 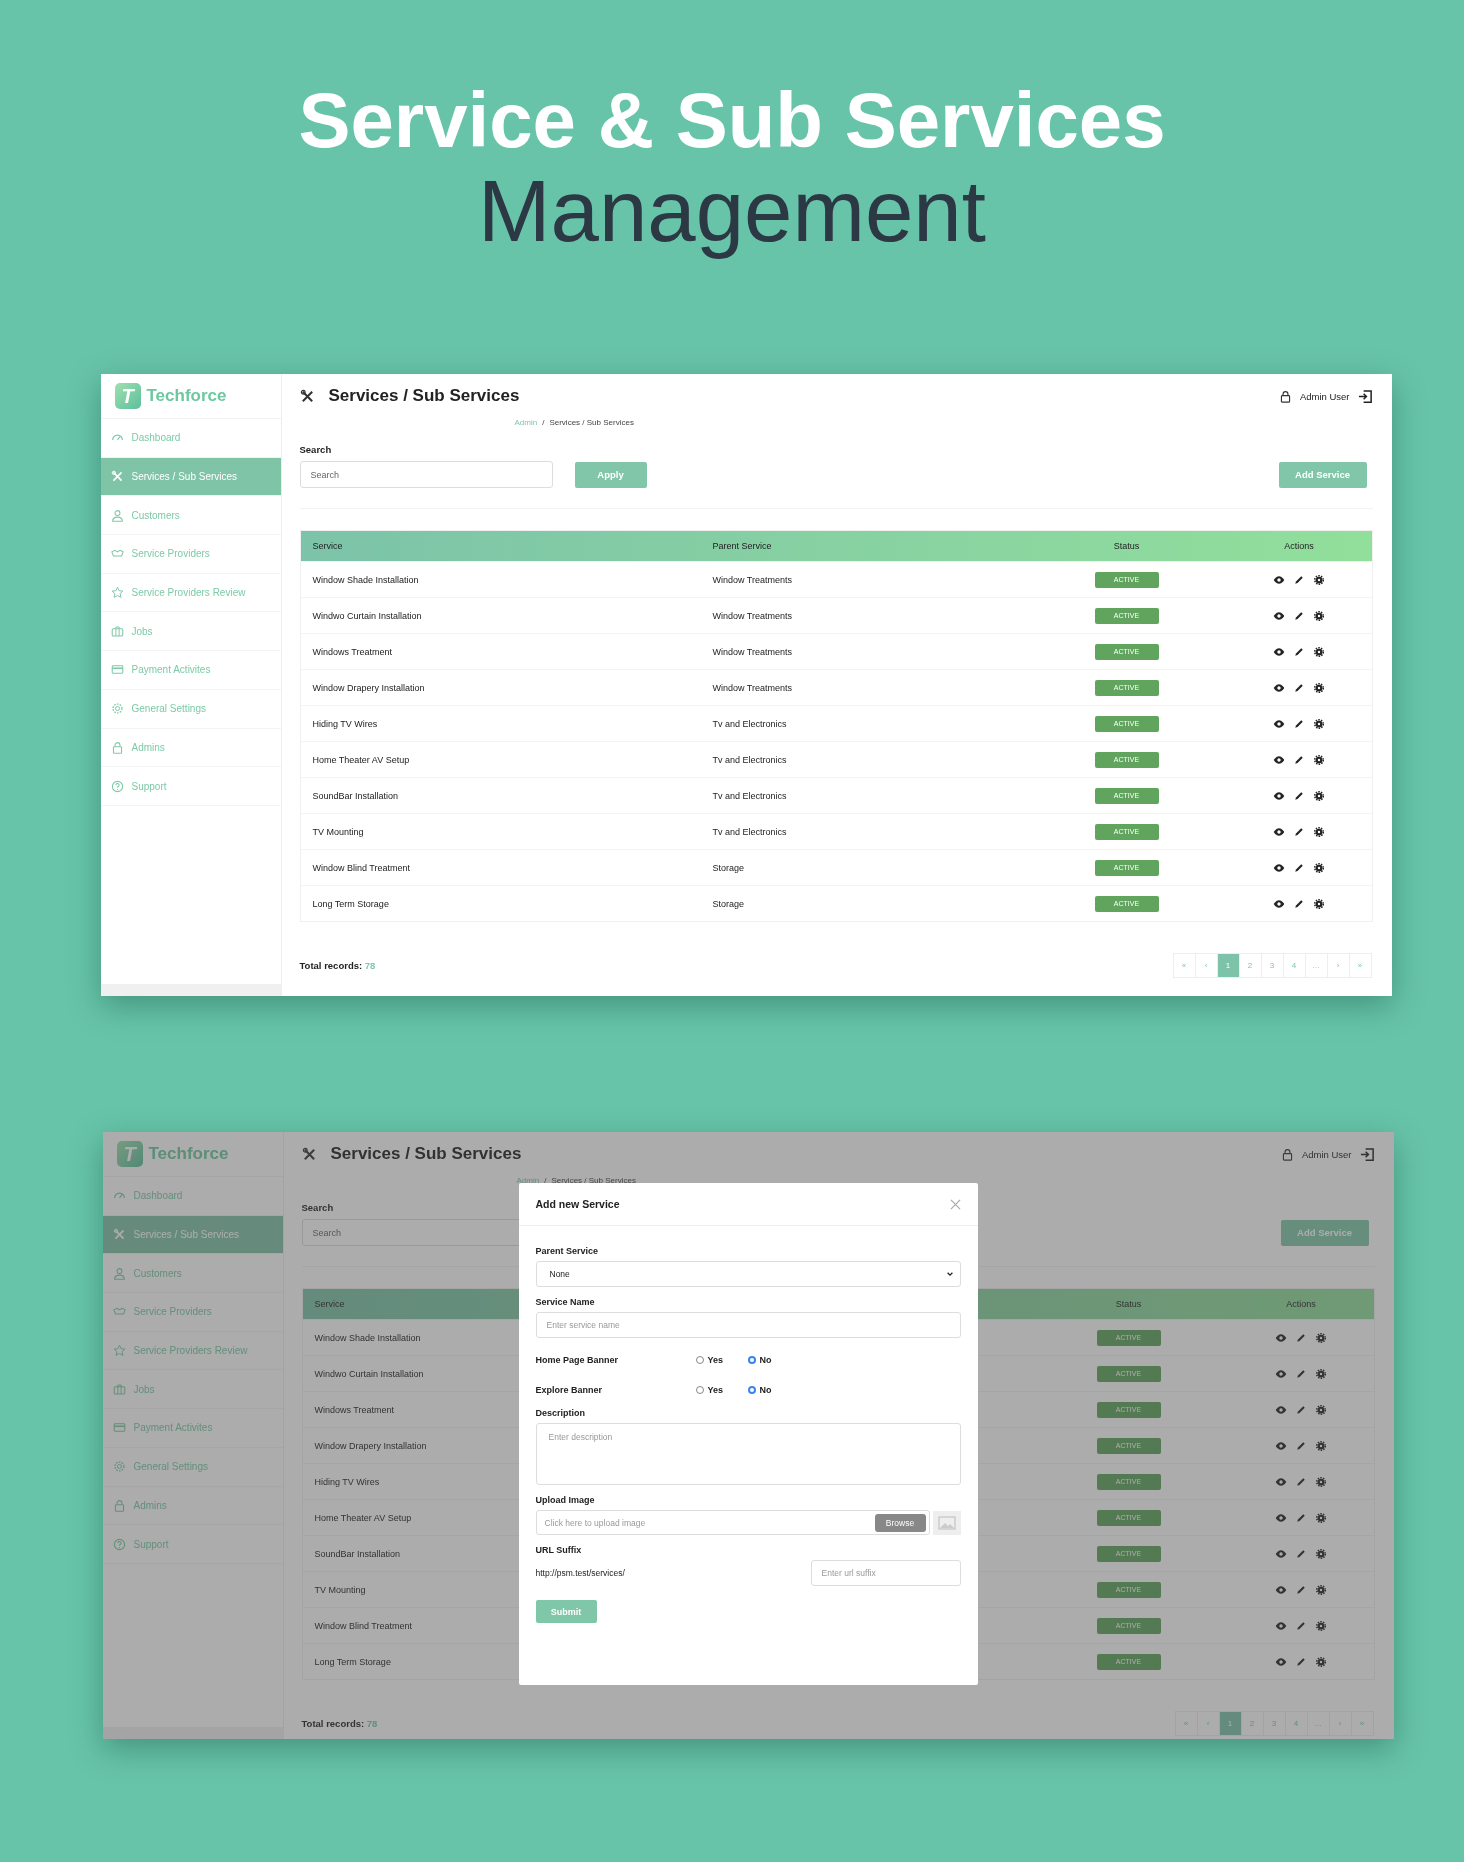 What do you see at coordinates (426, 474) in the screenshot?
I see `search-field: Search` at bounding box center [426, 474].